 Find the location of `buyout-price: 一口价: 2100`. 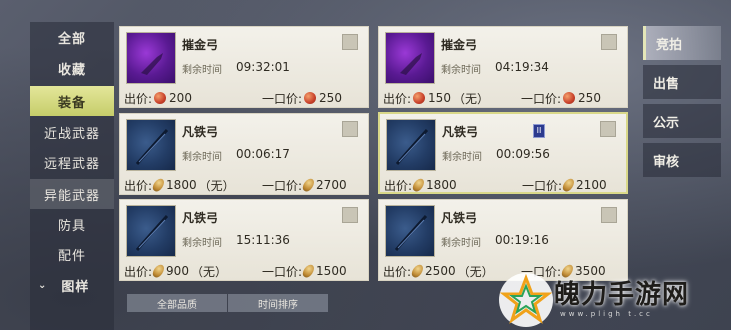

buyout-price: 一口价: 2100 is located at coordinates (564, 185).